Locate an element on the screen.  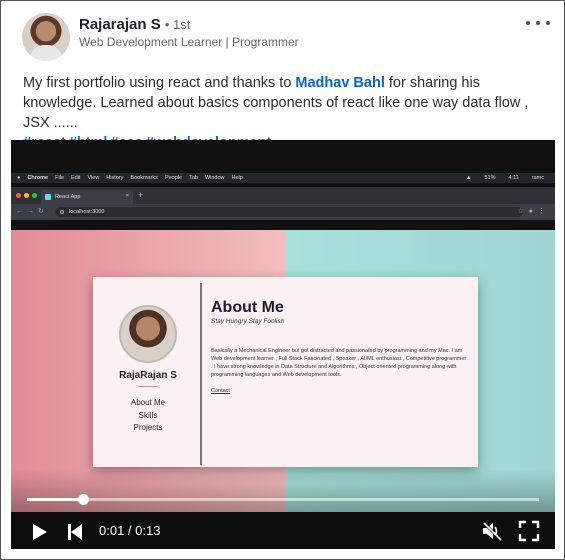
skip-back-icon is located at coordinates (75, 532).